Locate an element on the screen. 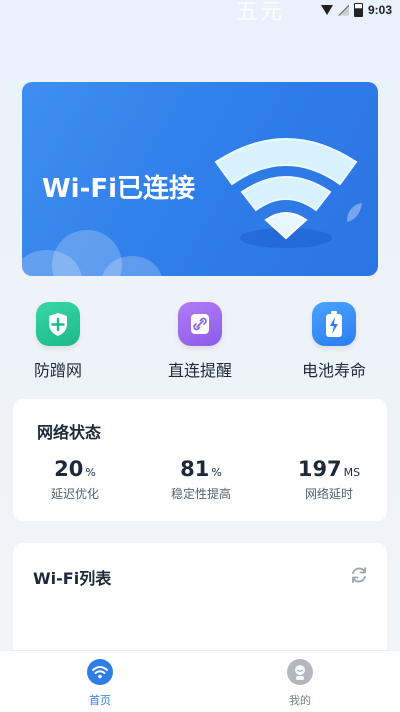 The image size is (400, 712). metric-caption: 延迟优化 is located at coordinates (74, 494).